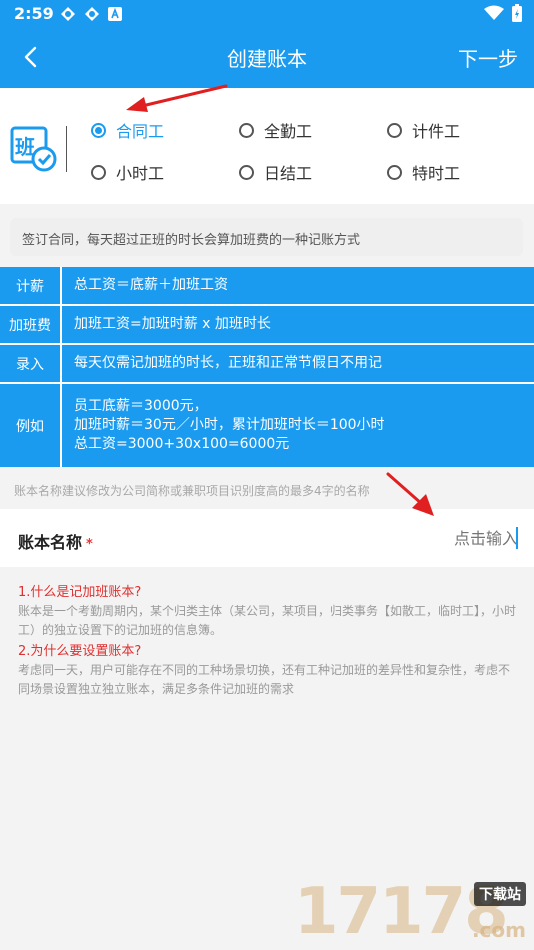  Describe the element at coordinates (436, 131) in the screenshot. I see `radio-label: 计件工` at that location.